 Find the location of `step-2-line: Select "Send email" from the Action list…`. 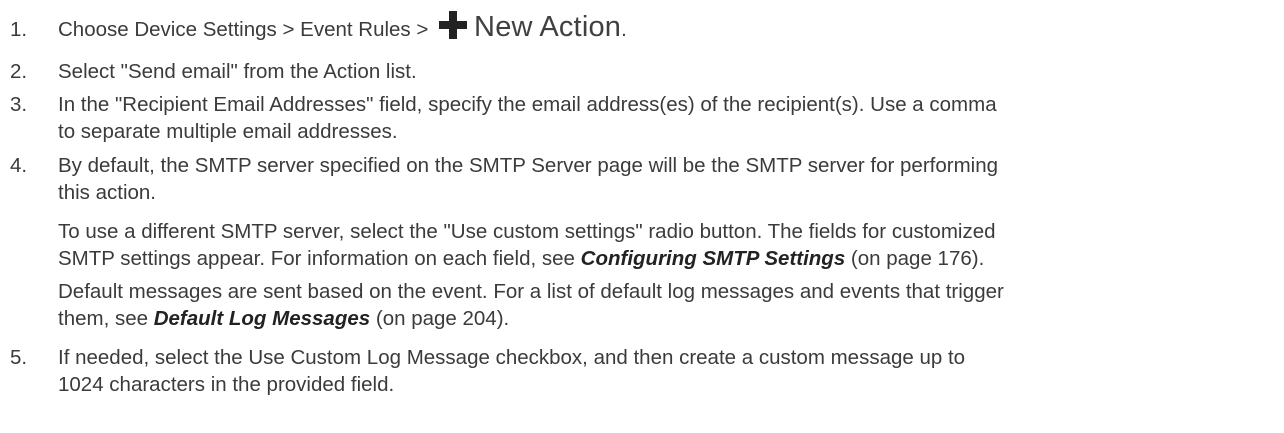

step-2-line: Select "Send email" from the Action list… is located at coordinates (237, 71).